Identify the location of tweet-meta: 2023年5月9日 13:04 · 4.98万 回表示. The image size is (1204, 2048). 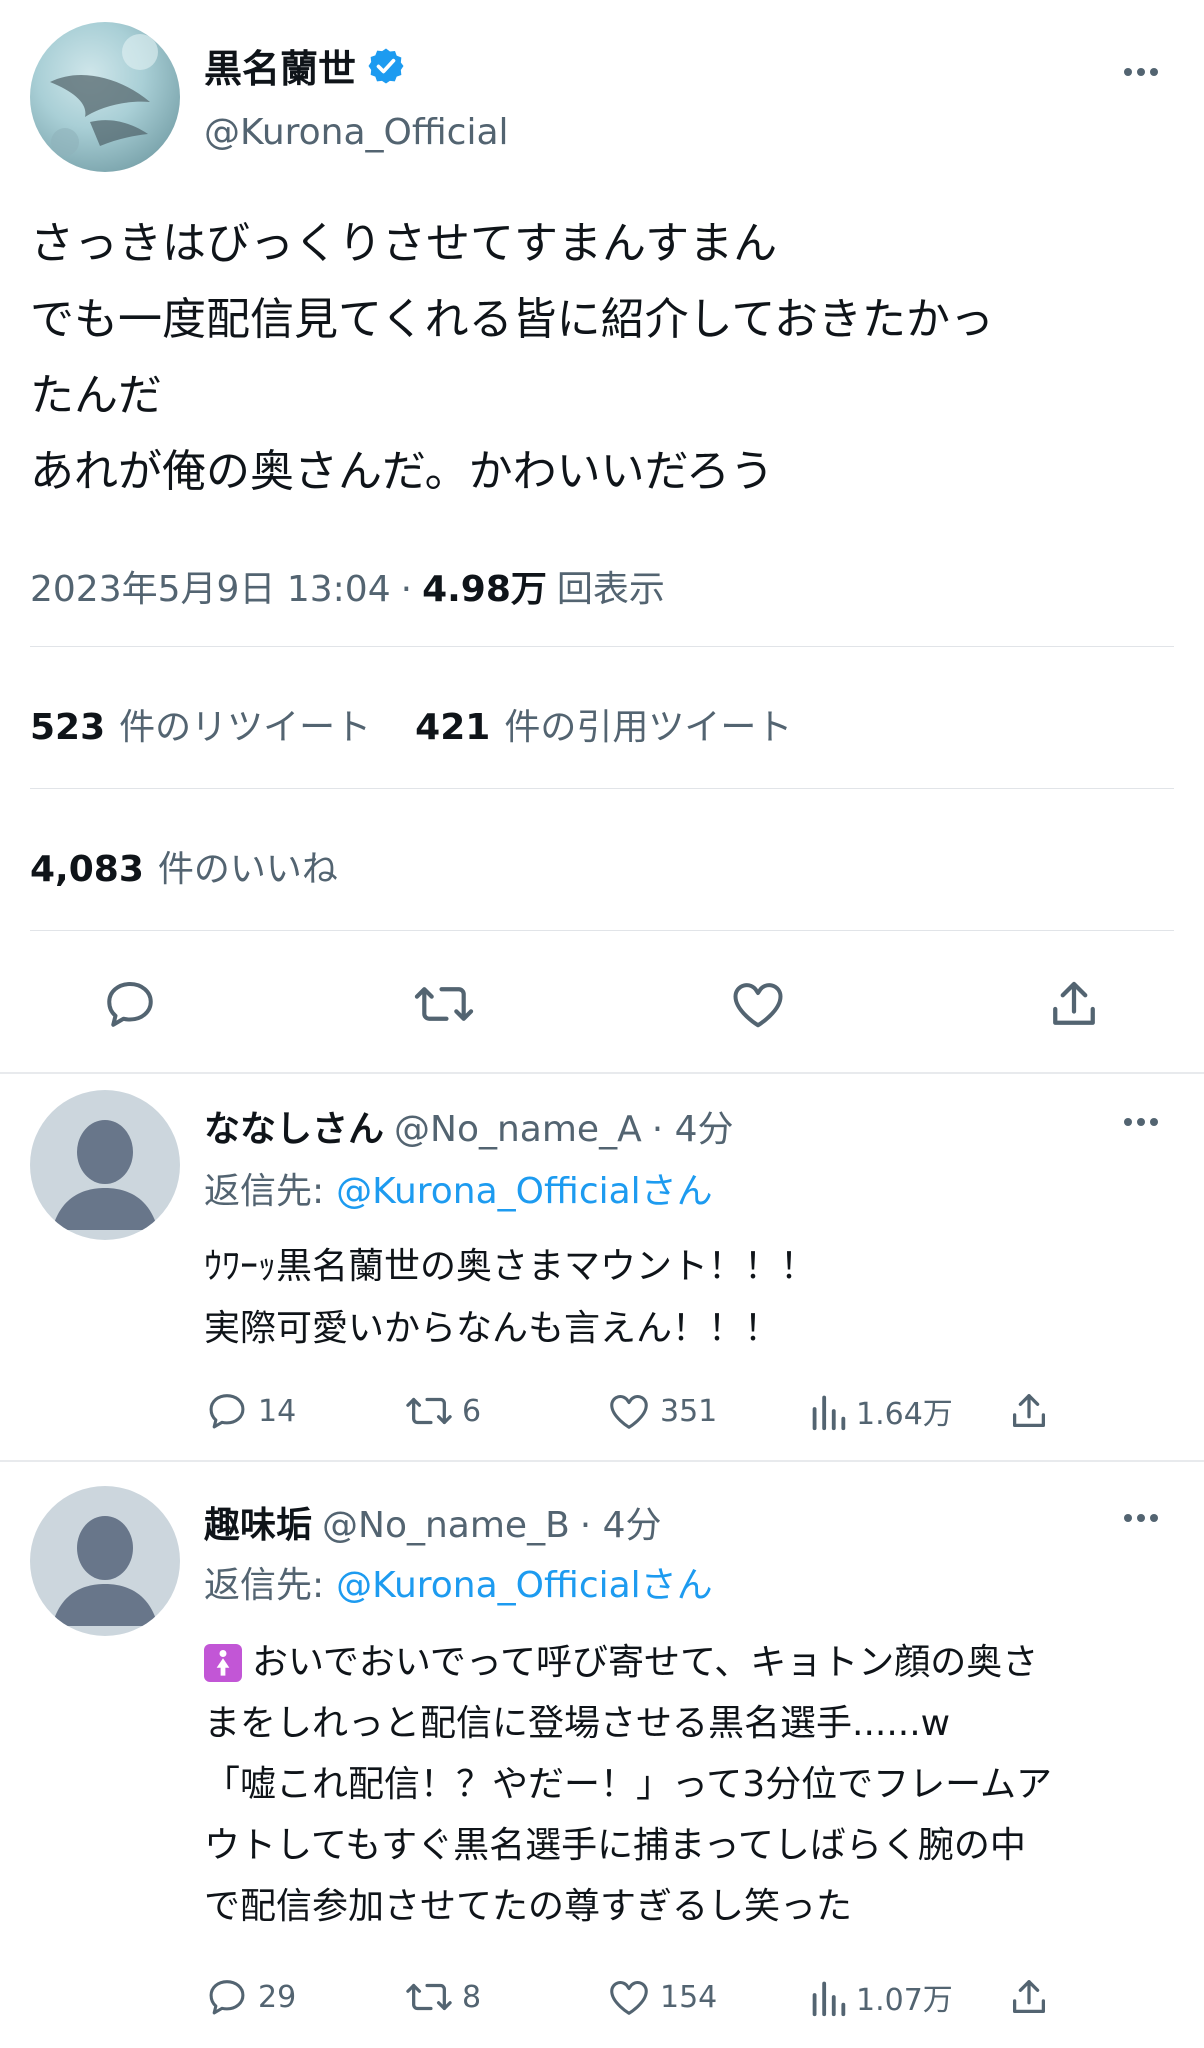
(347, 586).